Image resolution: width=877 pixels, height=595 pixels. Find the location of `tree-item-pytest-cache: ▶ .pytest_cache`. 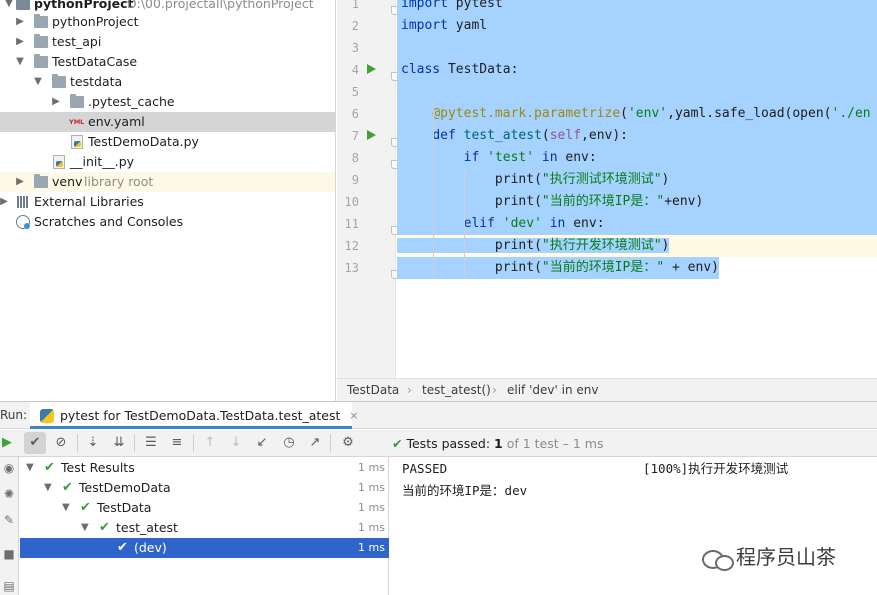

tree-item-pytest-cache: ▶ .pytest_cache is located at coordinates (167, 102).